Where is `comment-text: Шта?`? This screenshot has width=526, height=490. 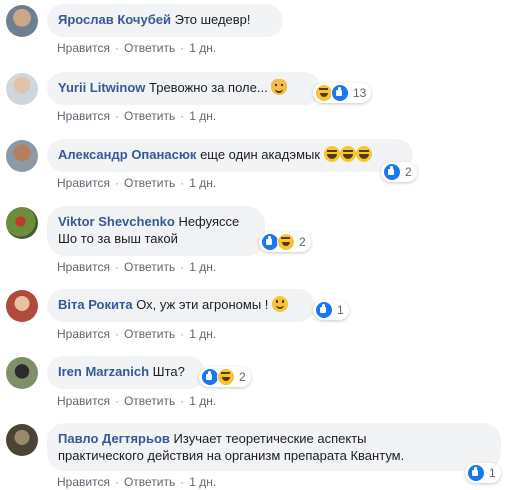 comment-text: Шта? is located at coordinates (168, 371).